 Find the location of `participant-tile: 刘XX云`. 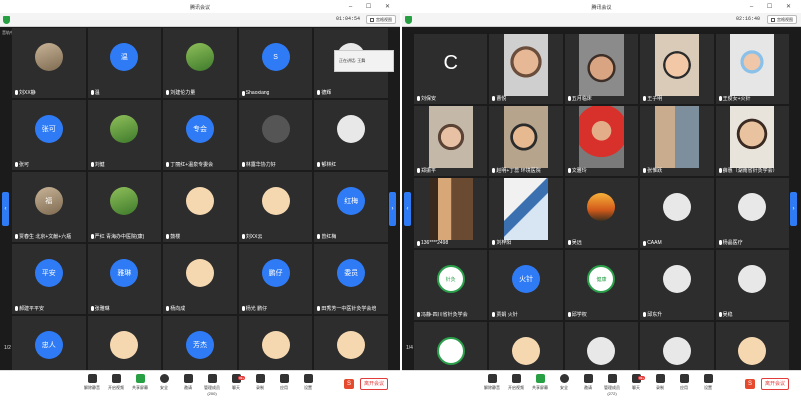

participant-tile: 刘XX云 is located at coordinates (275, 207).